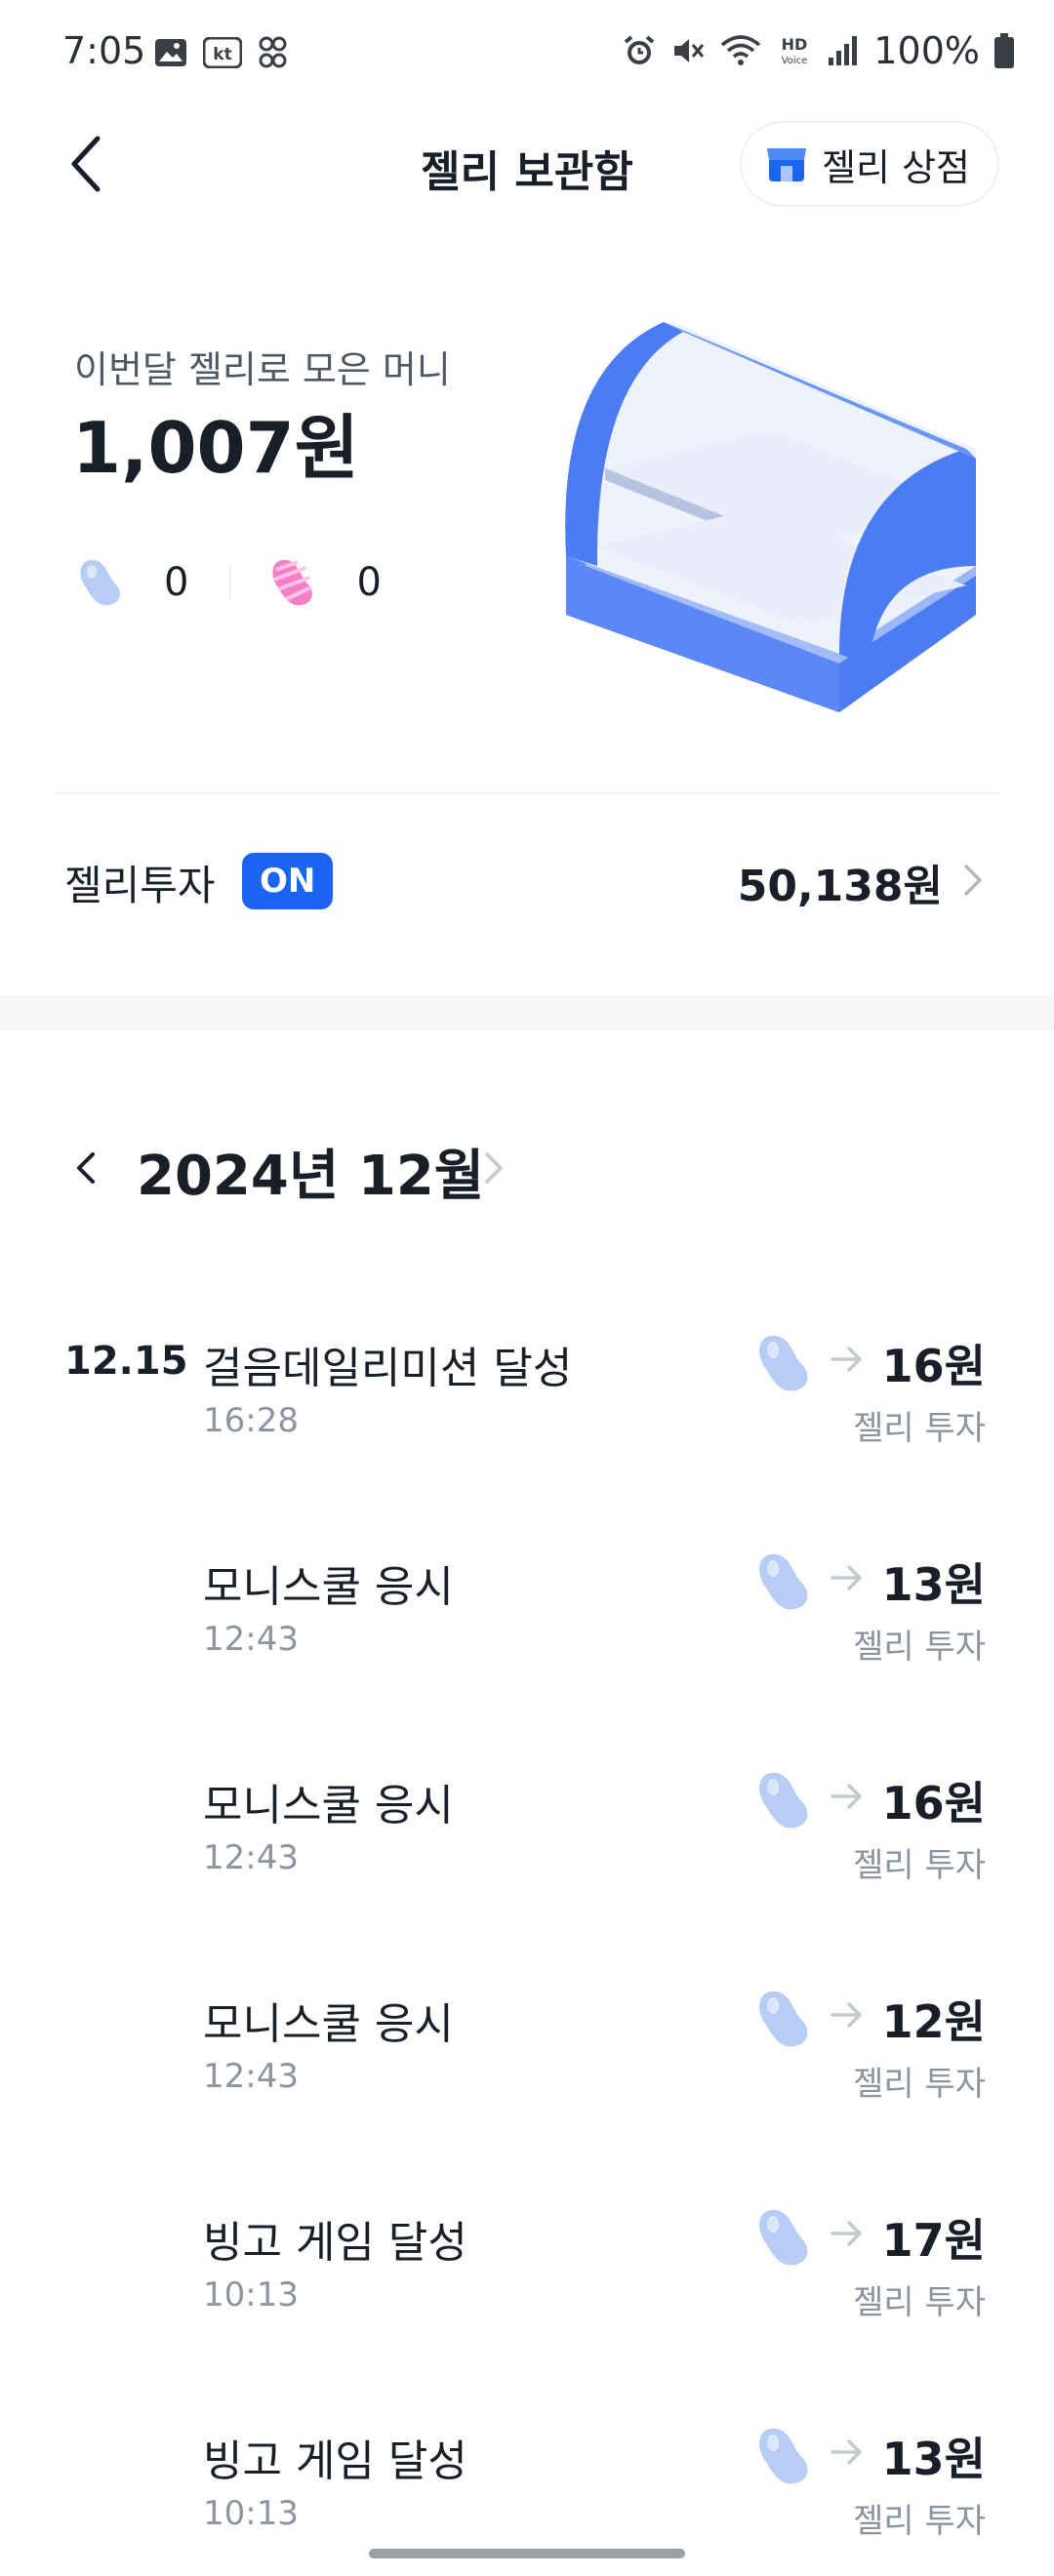  I want to click on voice-label: Voice, so click(795, 61).